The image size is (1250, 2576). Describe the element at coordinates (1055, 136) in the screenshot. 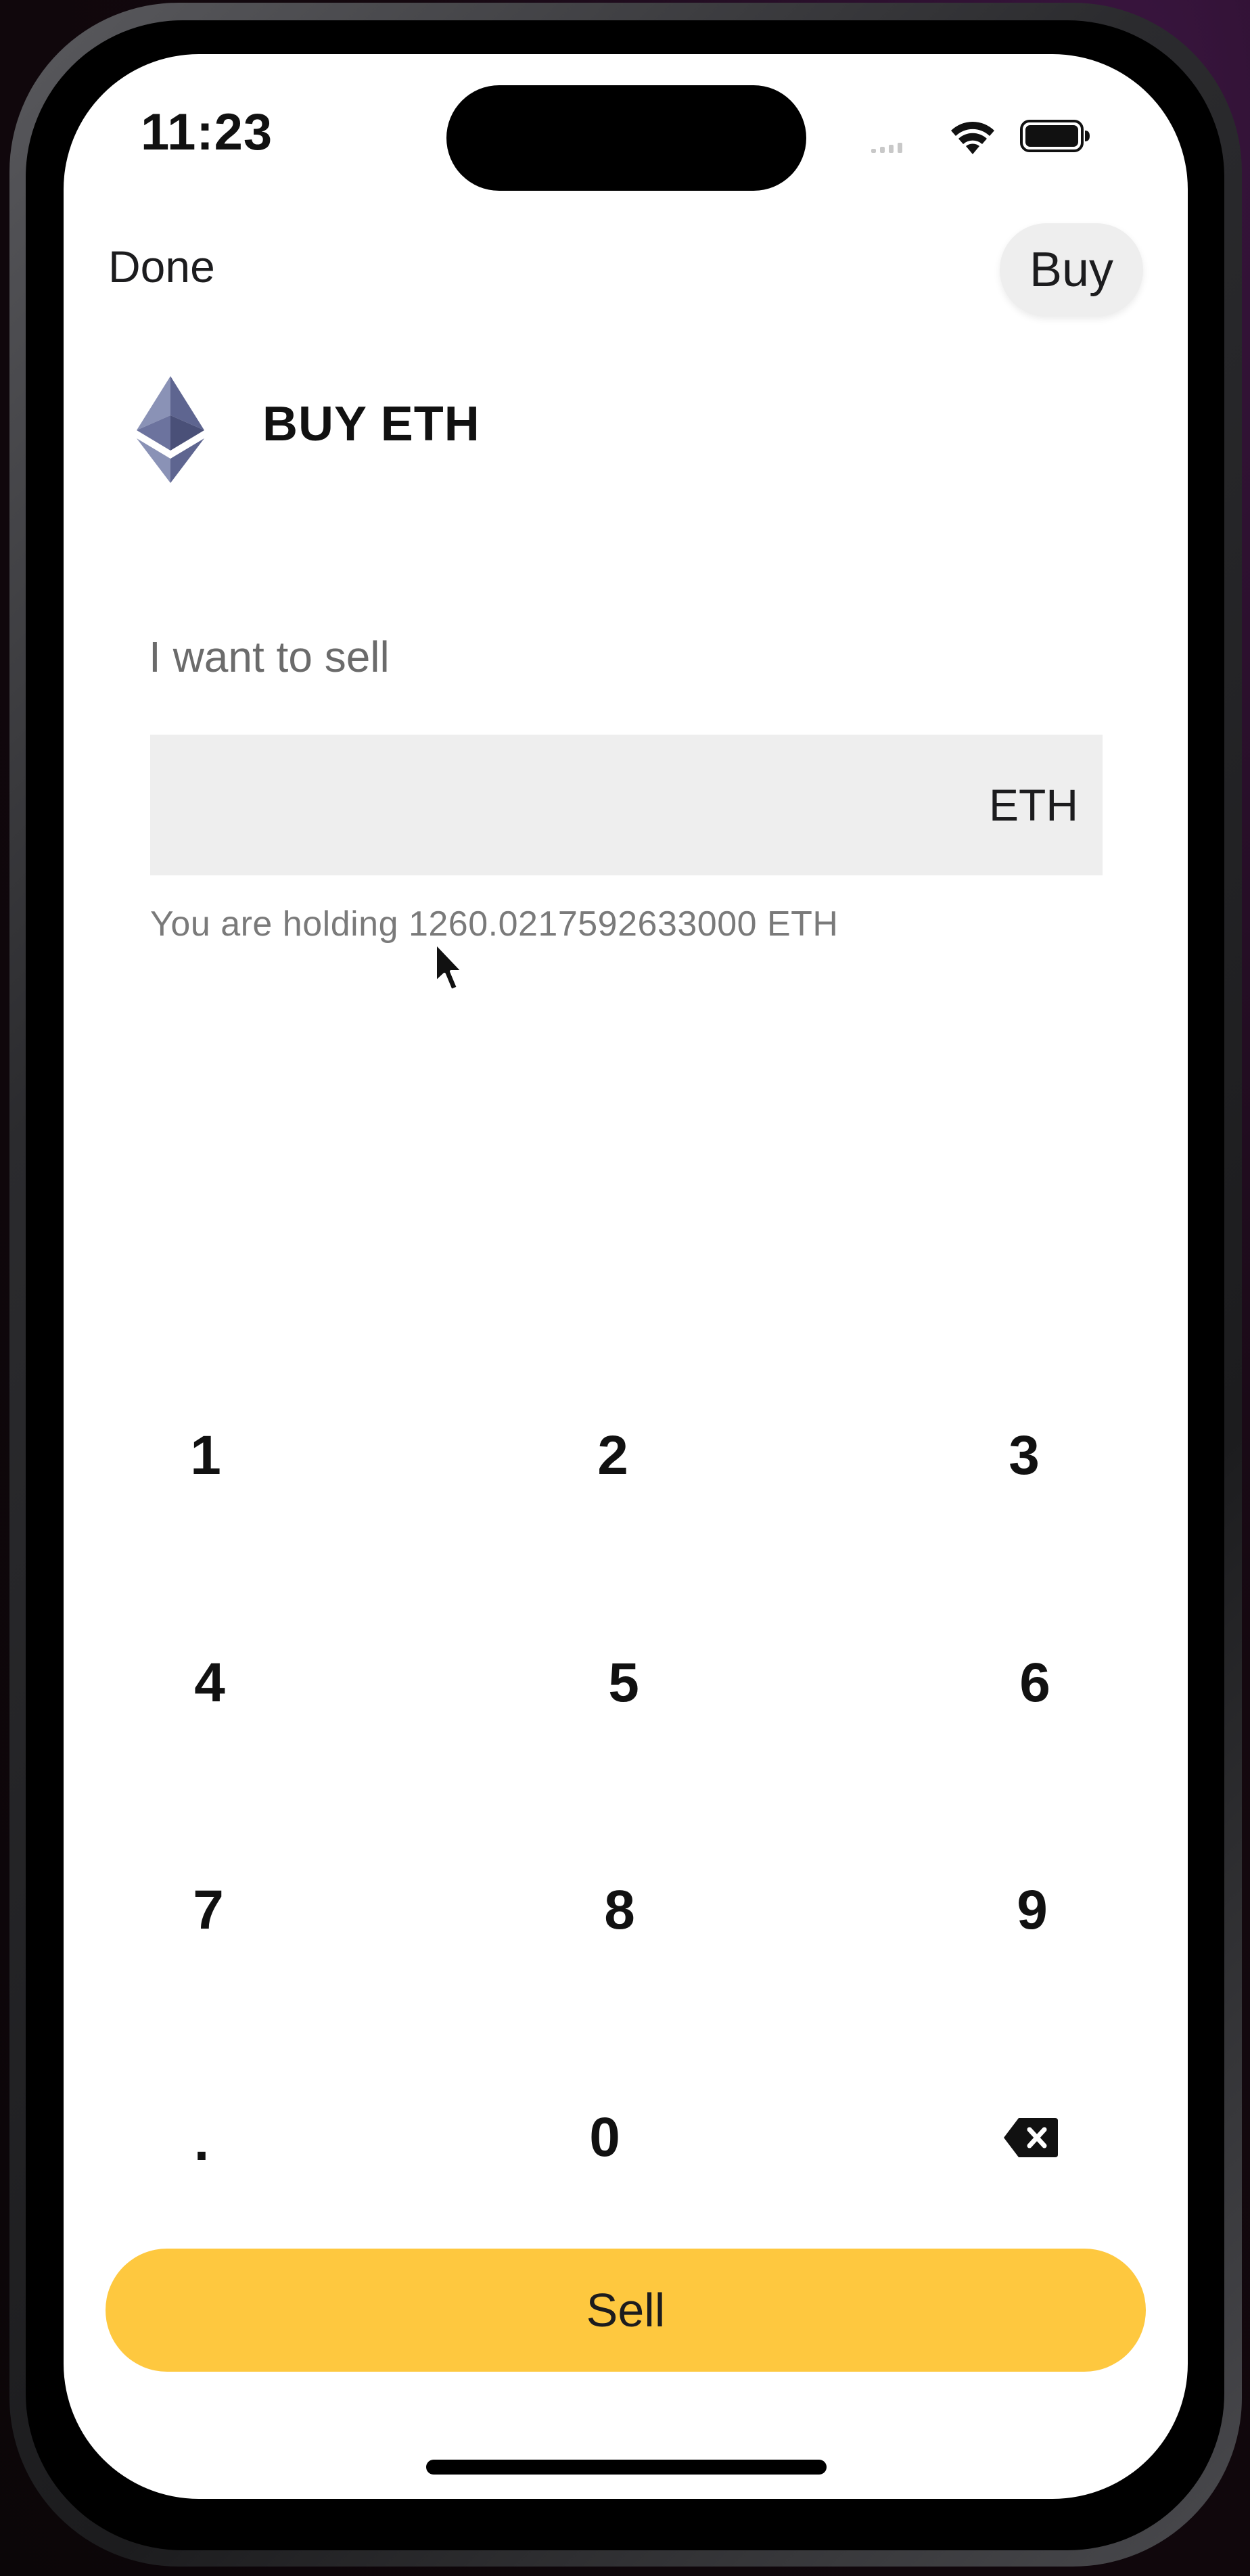

I see `battery-icon` at that location.